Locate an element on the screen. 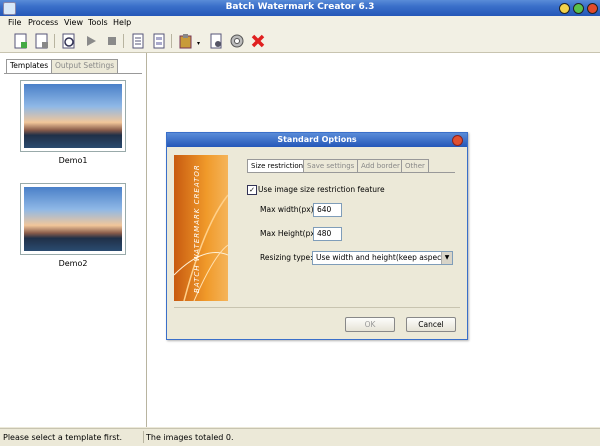 This screenshot has height=446, width=600. cancel-button: Cancel is located at coordinates (431, 324).